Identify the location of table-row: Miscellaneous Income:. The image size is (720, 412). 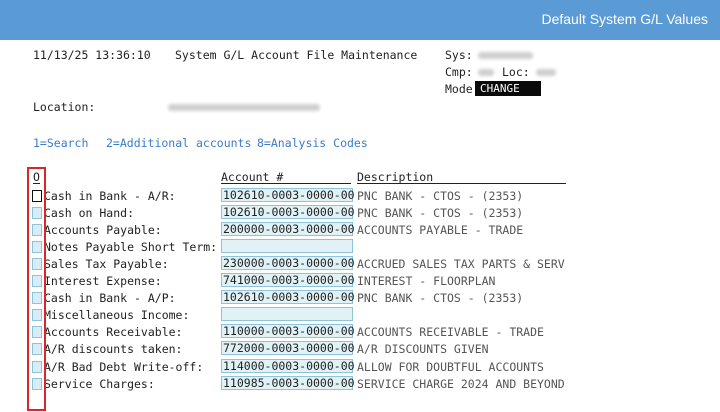
(360, 315).